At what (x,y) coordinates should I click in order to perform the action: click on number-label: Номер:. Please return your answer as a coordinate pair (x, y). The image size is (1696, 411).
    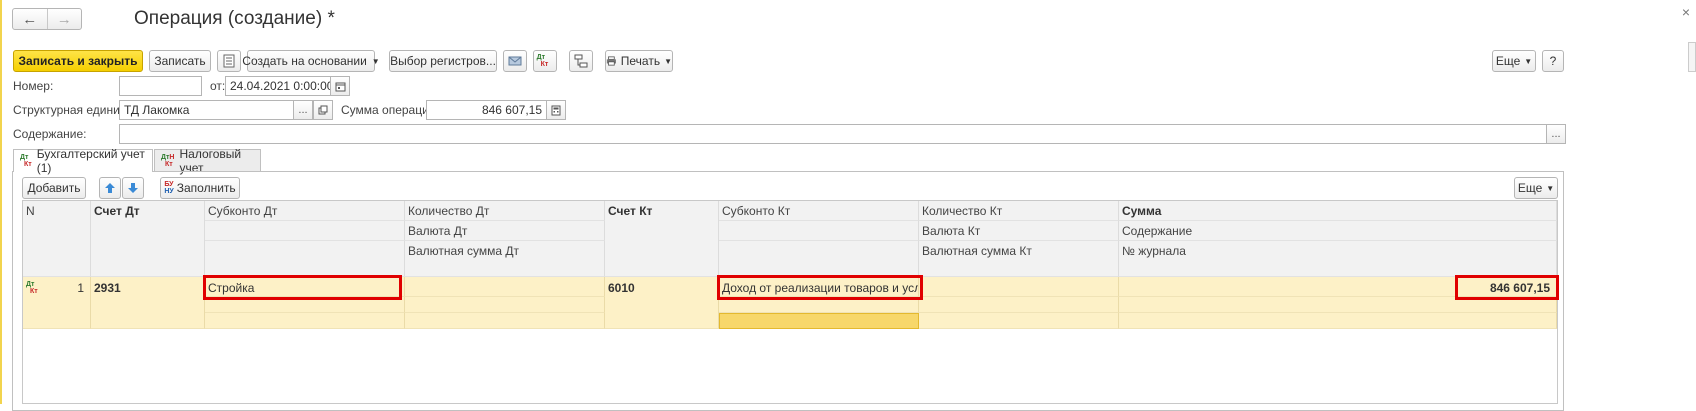
    Looking at the image, I should click on (33, 86).